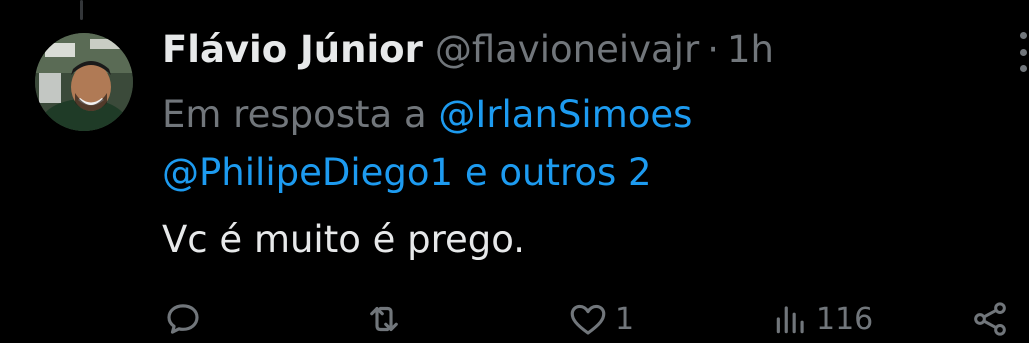  I want to click on avatar, so click(84, 82).